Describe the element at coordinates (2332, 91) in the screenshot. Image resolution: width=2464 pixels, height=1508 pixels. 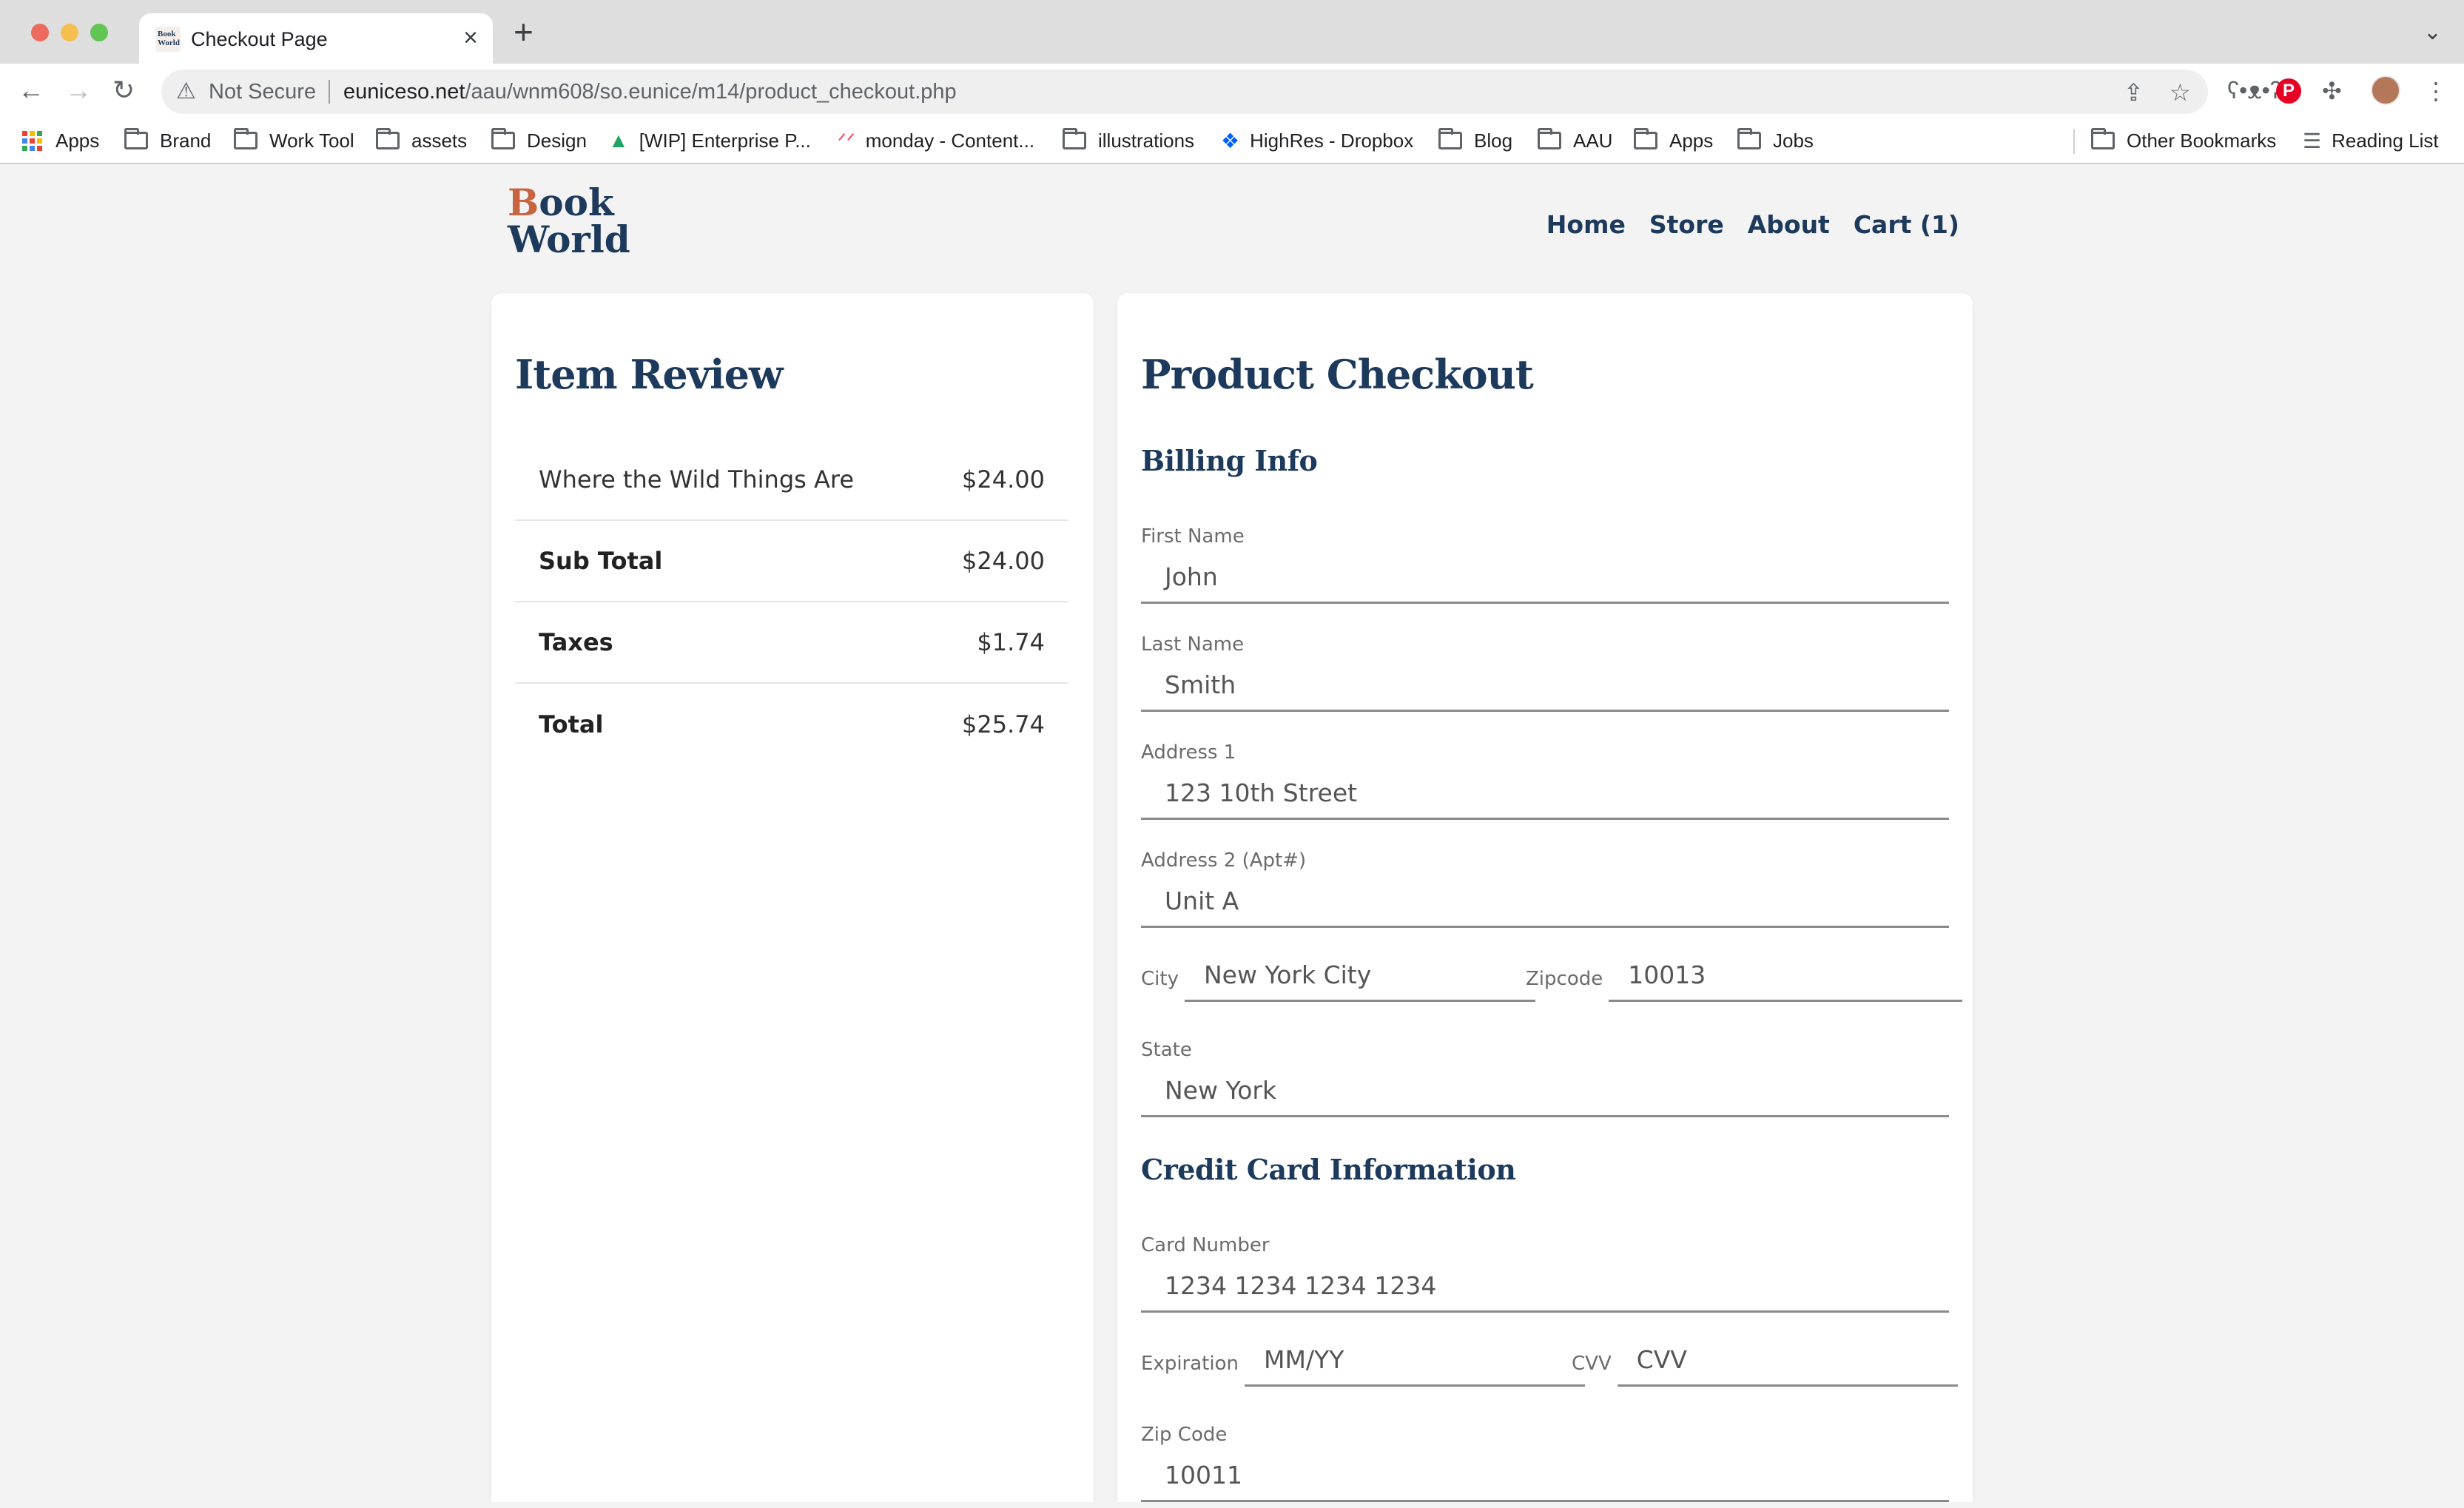
I see `extensions-puzzle-icon: ✣` at that location.